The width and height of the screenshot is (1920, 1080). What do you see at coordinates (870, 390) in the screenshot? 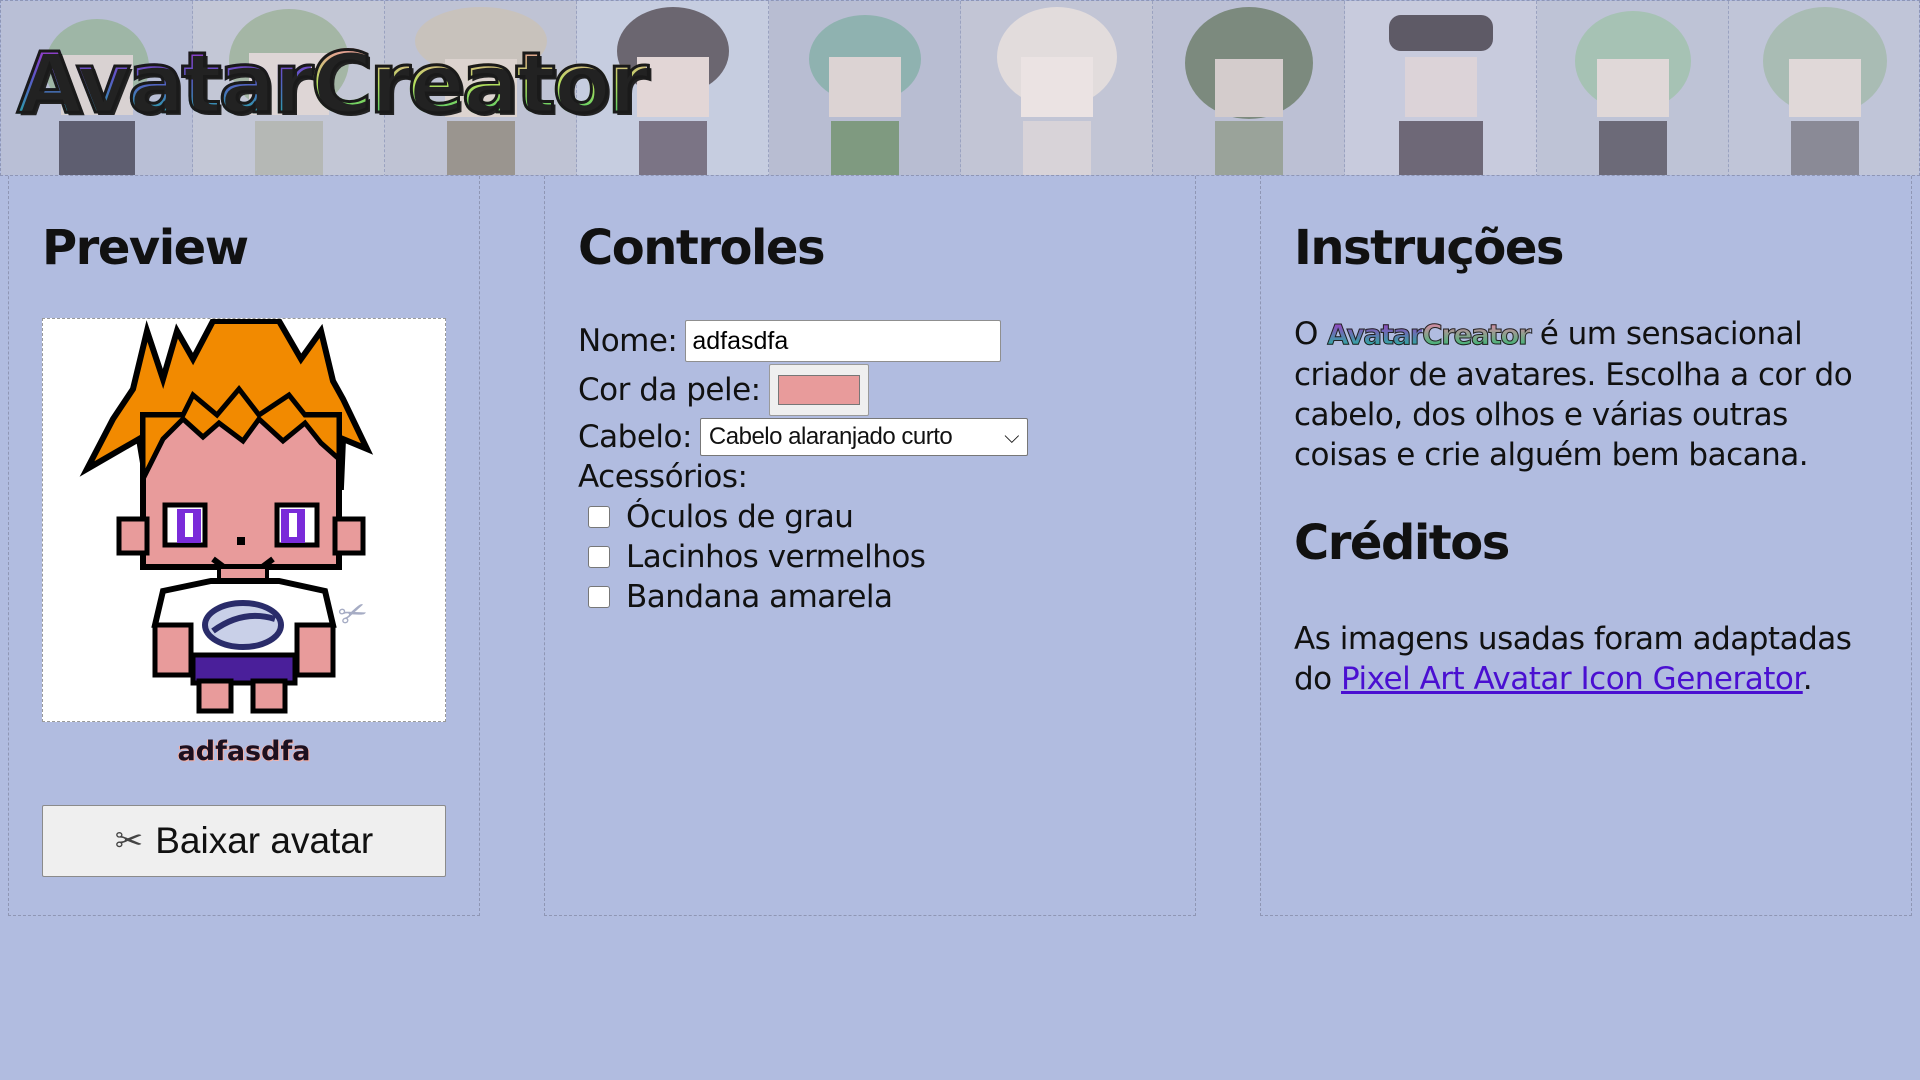
I see `skin-color-row: Cor da pele:` at bounding box center [870, 390].